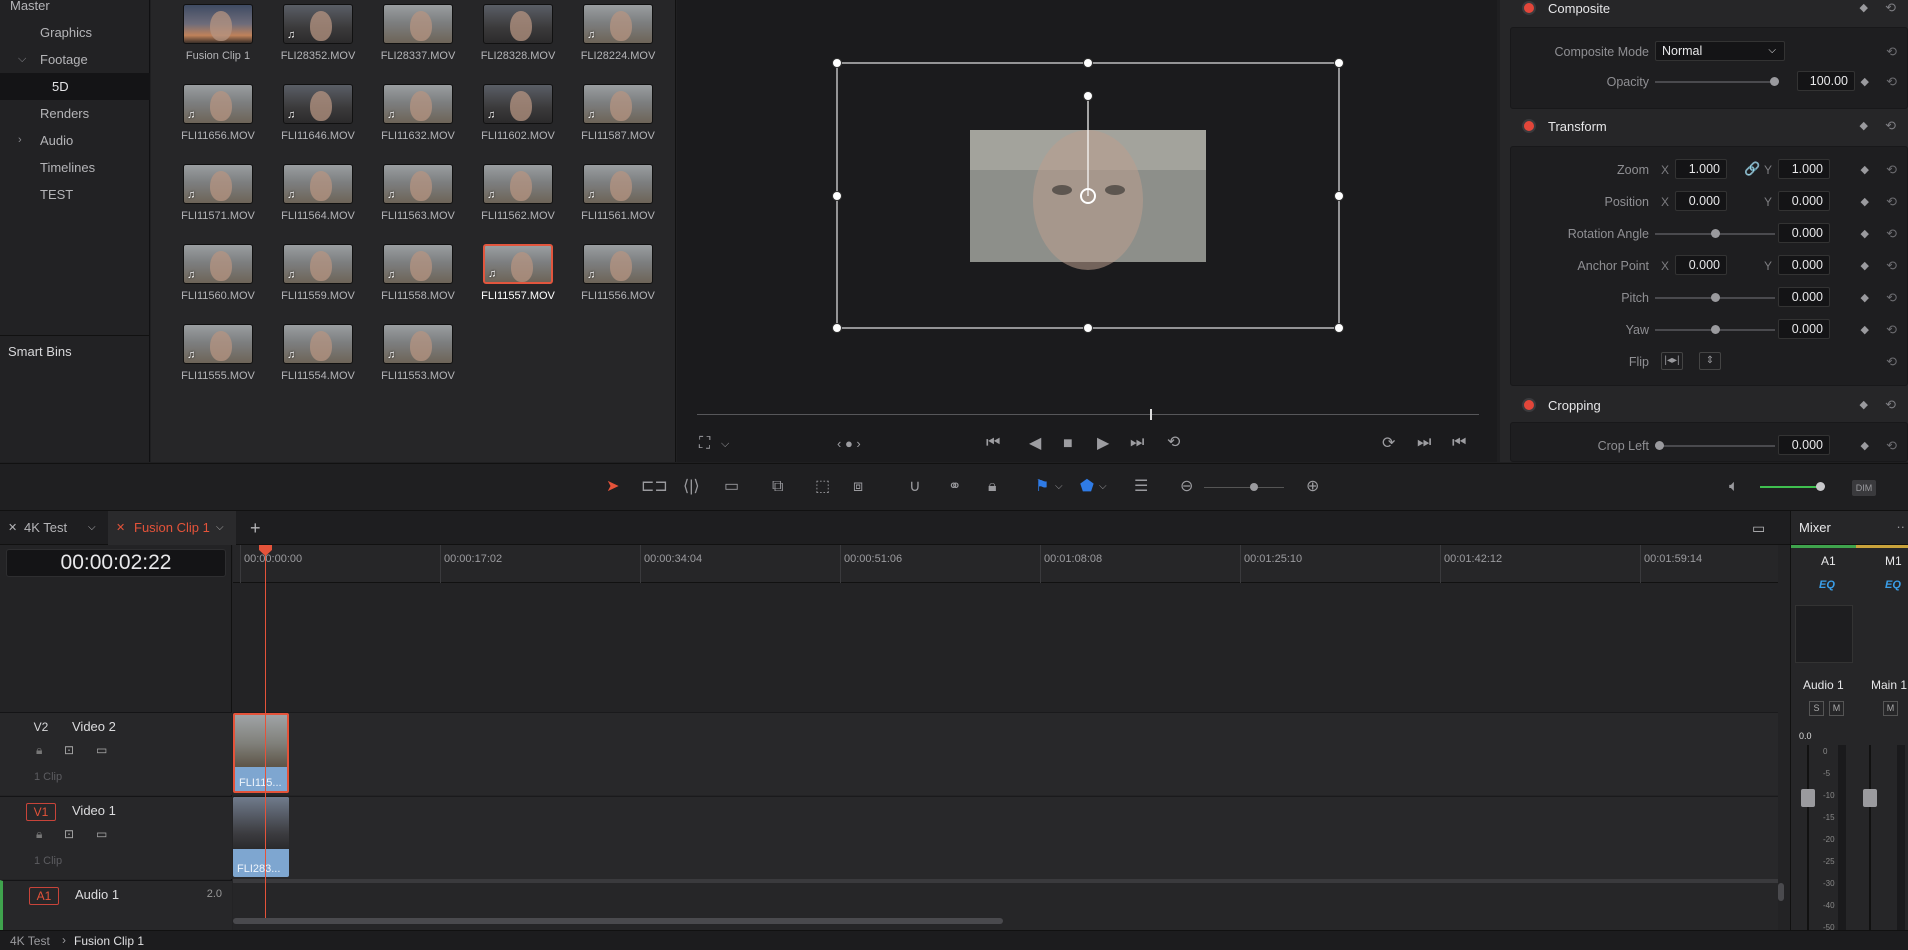 This screenshot has height=950, width=1908. Describe the element at coordinates (308, 282) in the screenshot. I see `media-clip: ♫ FLI11559.MOV` at that location.